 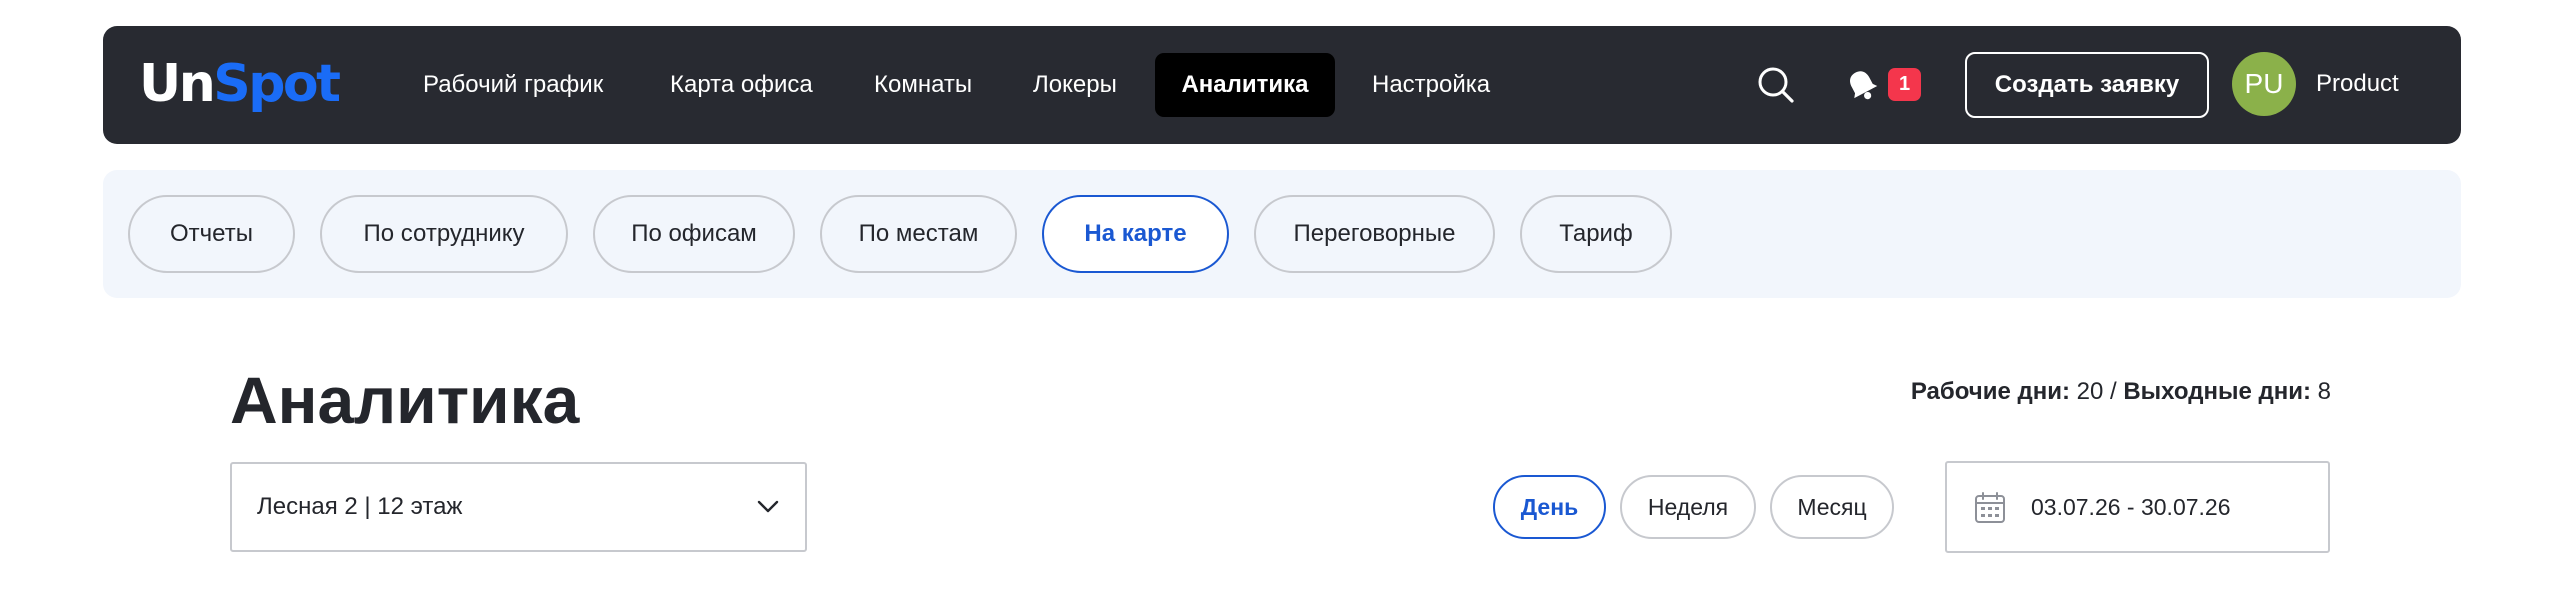 I want to click on tab-reports: Отчеты, so click(x=211, y=234).